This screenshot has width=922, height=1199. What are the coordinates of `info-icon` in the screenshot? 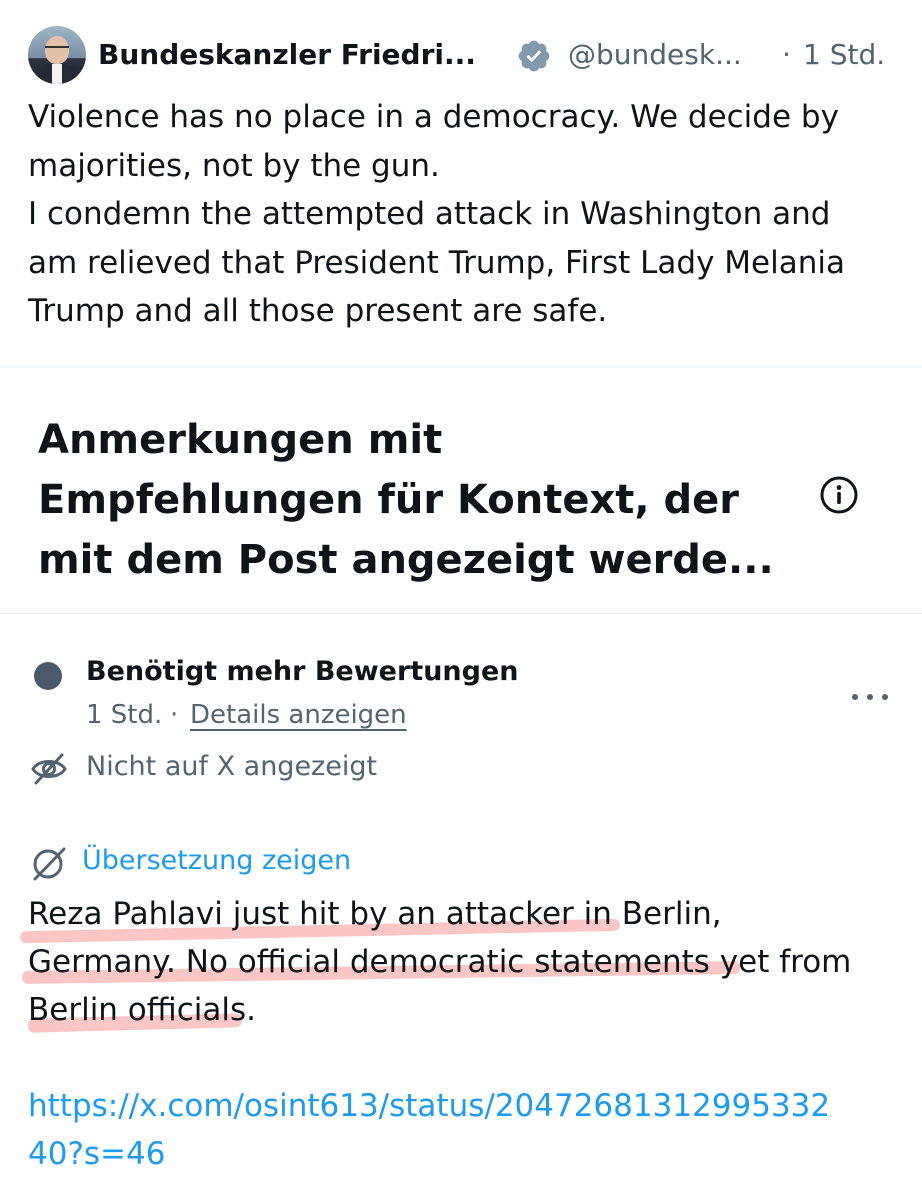 It's located at (839, 495).